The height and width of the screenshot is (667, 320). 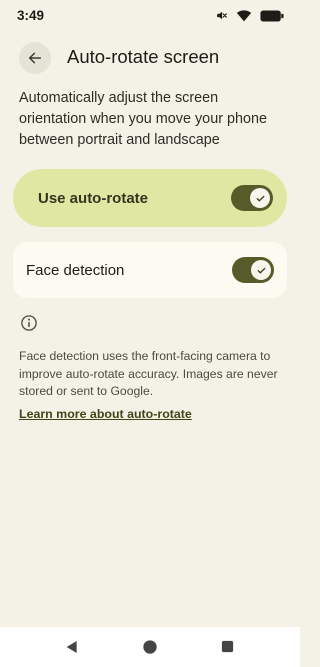 I want to click on face-detection-setting: Face detection, so click(x=150, y=270).